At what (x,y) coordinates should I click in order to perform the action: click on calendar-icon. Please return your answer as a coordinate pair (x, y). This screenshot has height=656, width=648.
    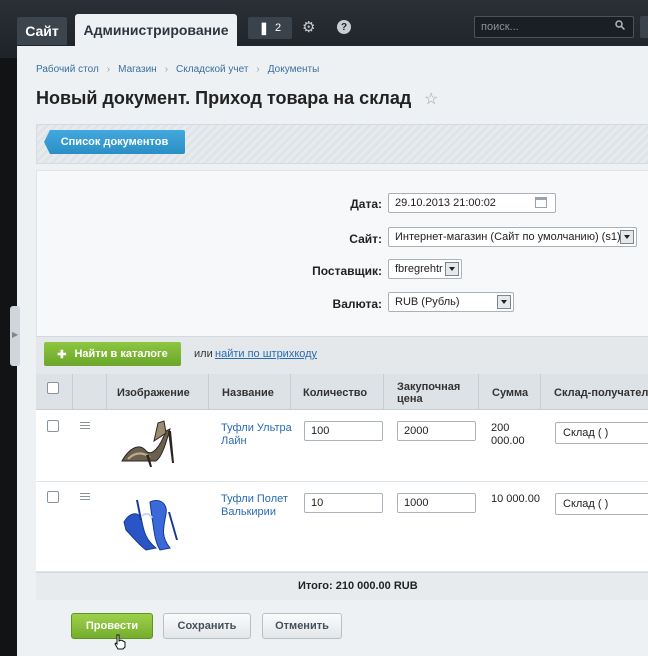
    Looking at the image, I should click on (541, 202).